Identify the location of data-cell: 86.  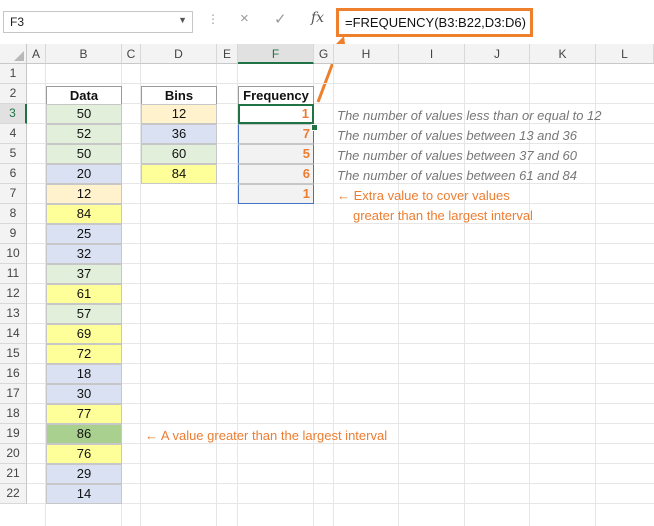
(84, 434).